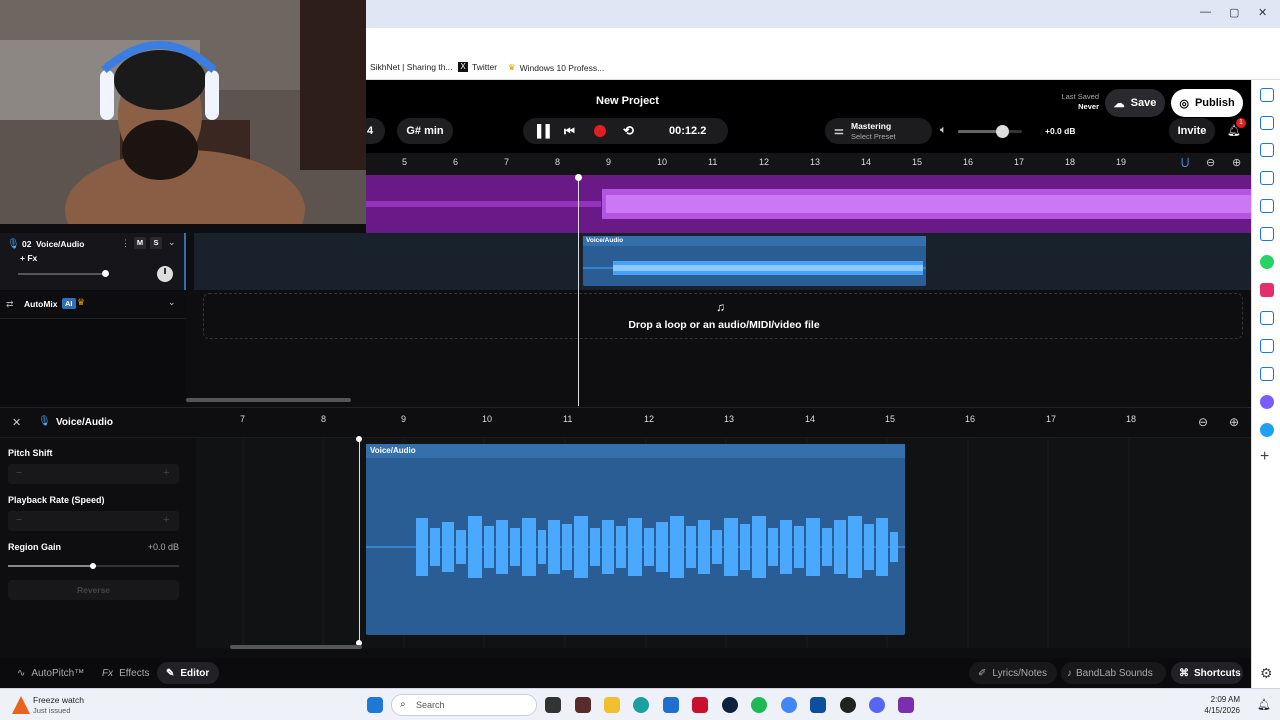 This screenshot has height=720, width=1280. Describe the element at coordinates (28, 258) in the screenshot. I see `add-fx-button: + Fx` at that location.